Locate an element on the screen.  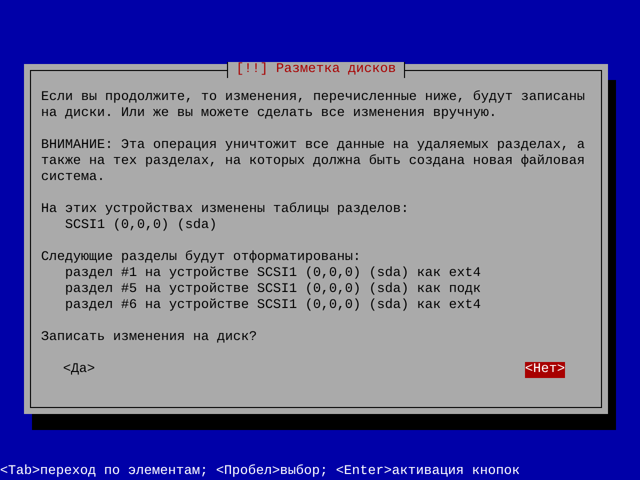
message-text: Если вы продолжите, то изменения, перечисленные ниже, будут записаны на диски. Или же вы можете сделать все изменения вручную. is located at coordinates (313, 106).